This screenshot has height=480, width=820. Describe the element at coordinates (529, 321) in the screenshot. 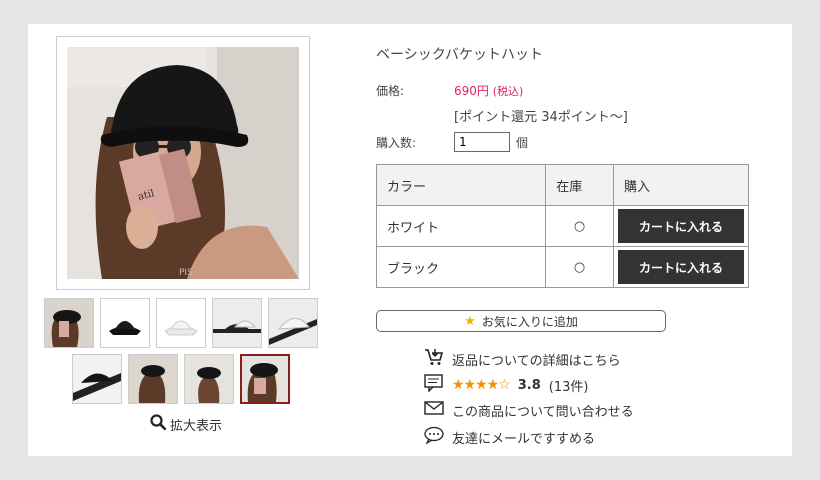

I see `favorites-label: お気に入りに追加` at that location.